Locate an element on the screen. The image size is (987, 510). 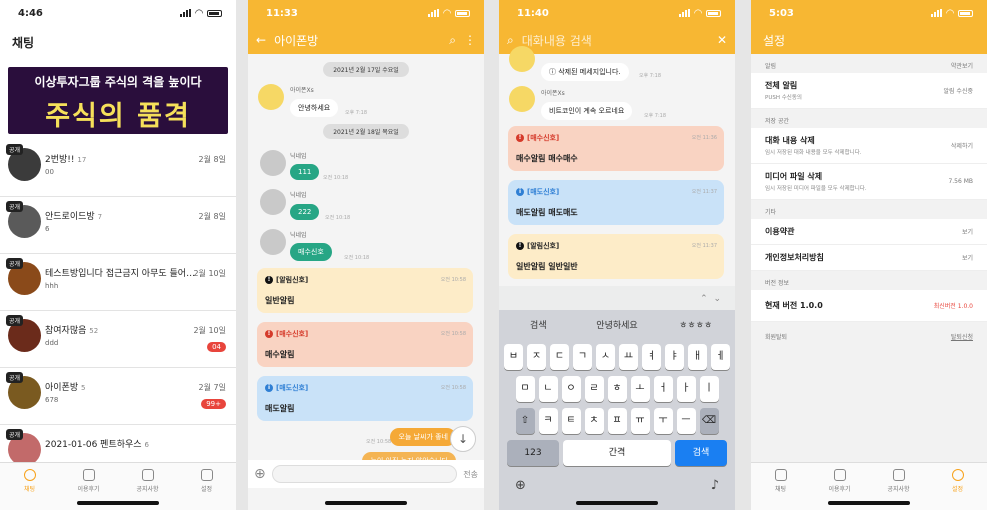
message-input is located at coordinates (364, 474).